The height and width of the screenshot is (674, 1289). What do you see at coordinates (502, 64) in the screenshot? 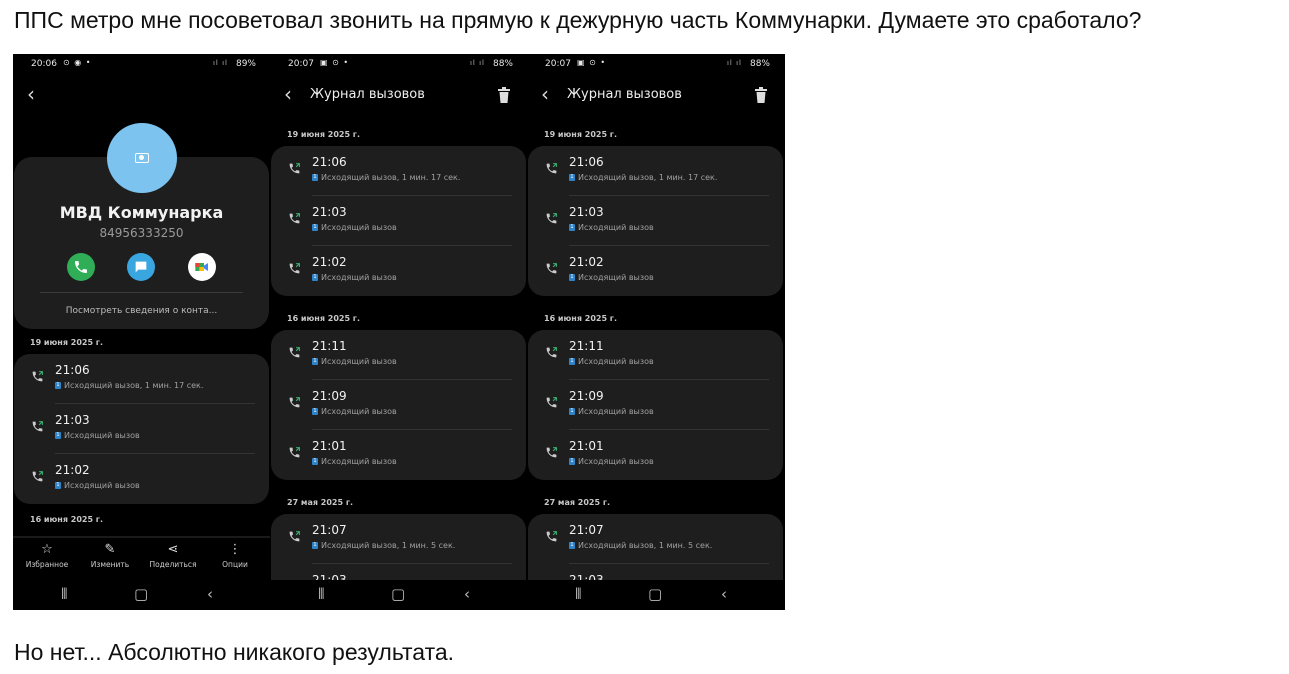
I see `battery-level: 88%` at bounding box center [502, 64].